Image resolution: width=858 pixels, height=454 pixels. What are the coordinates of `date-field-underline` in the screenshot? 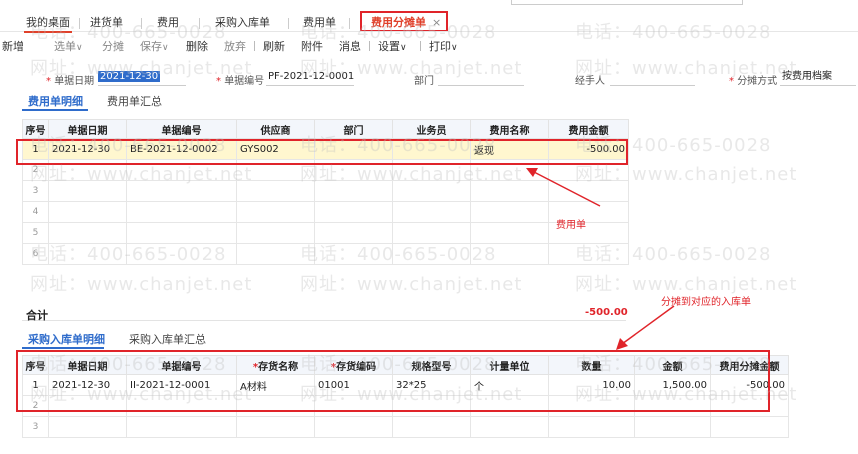 It's located at (142, 85).